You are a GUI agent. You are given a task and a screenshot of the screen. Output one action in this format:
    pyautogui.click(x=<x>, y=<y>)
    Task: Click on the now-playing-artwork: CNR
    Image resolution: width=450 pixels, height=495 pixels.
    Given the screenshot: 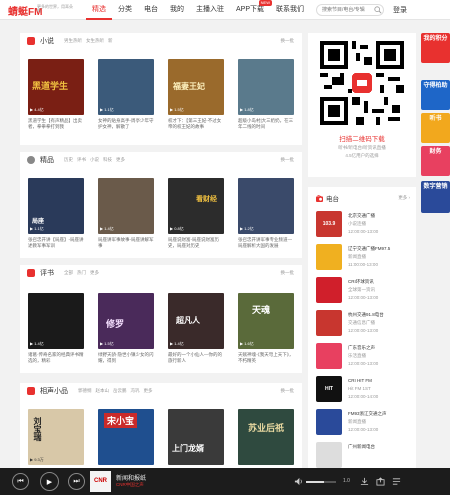 What is the action you would take?
    pyautogui.click(x=100, y=481)
    